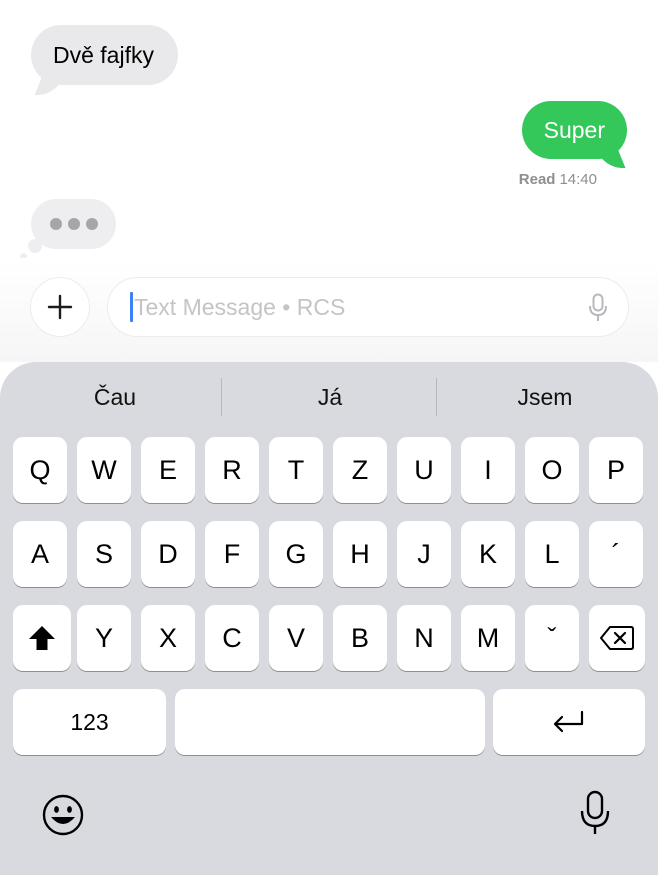 The height and width of the screenshot is (875, 658). What do you see at coordinates (558, 179) in the screenshot?
I see `read-receipt: Read 14:40` at bounding box center [558, 179].